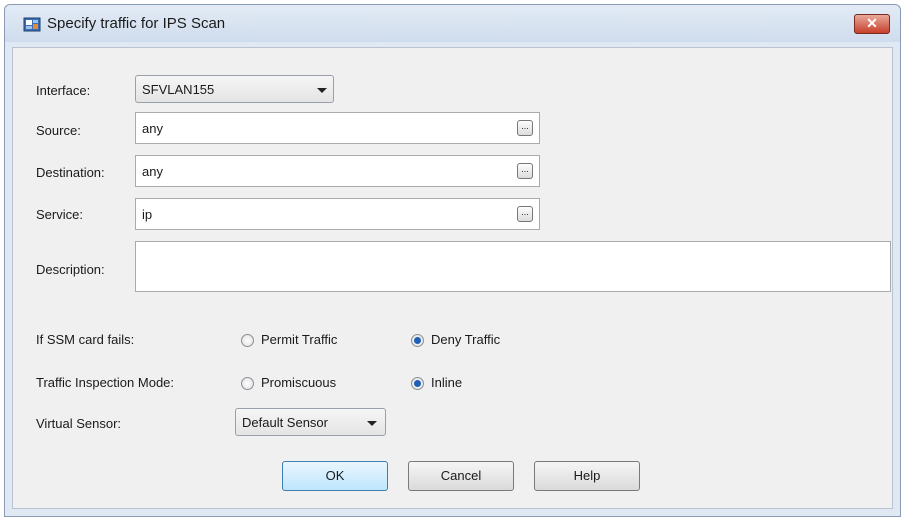  I want to click on app-icon, so click(32, 24).